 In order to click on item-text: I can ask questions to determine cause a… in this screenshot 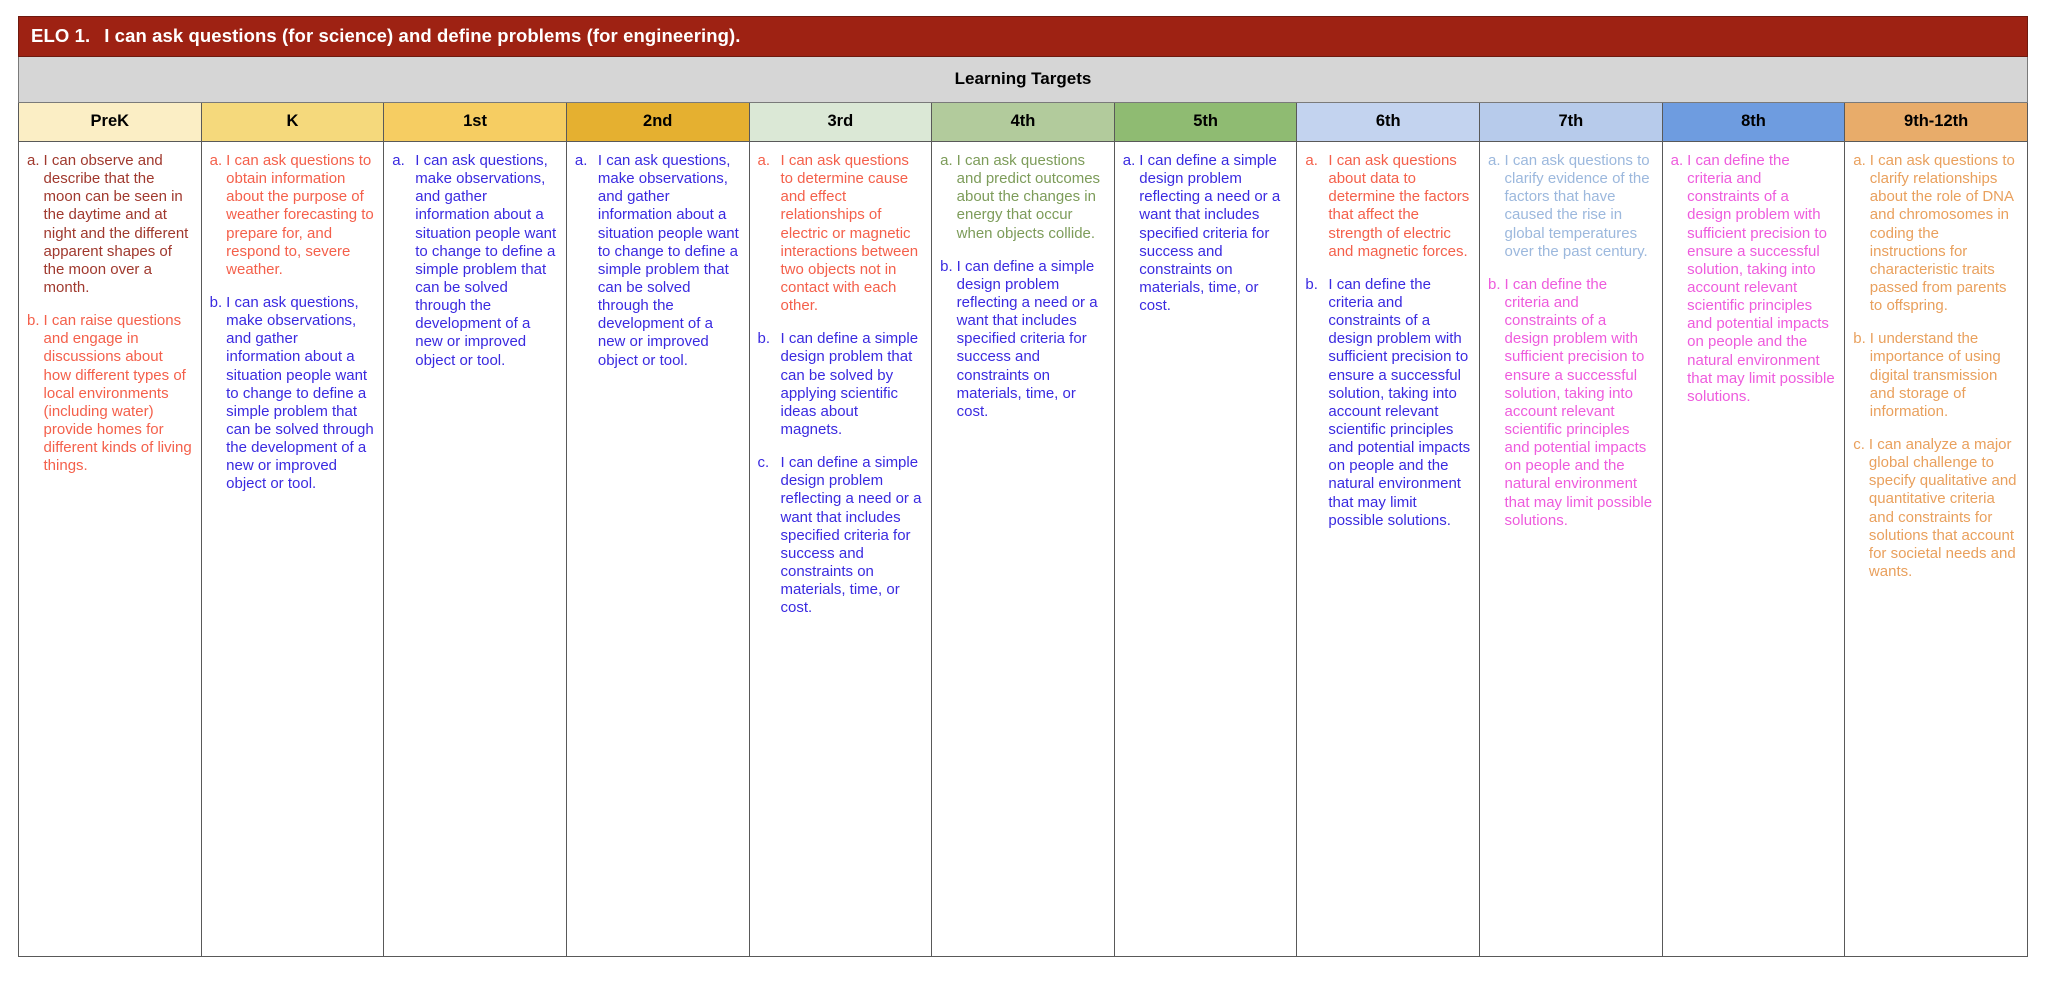, I will do `click(849, 233)`.